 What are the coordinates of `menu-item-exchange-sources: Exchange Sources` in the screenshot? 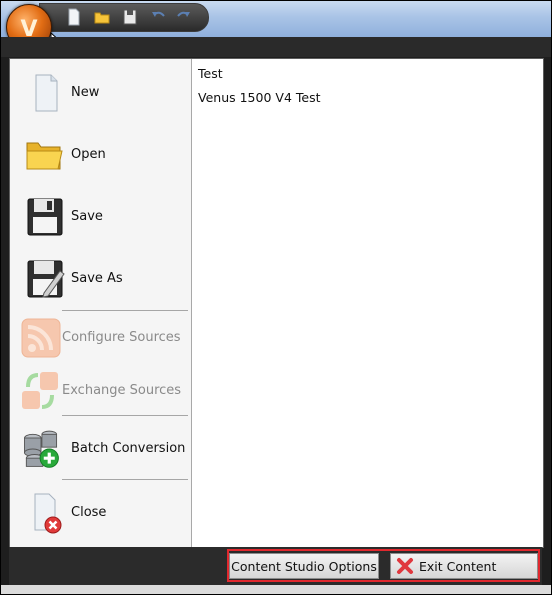 It's located at (100, 391).